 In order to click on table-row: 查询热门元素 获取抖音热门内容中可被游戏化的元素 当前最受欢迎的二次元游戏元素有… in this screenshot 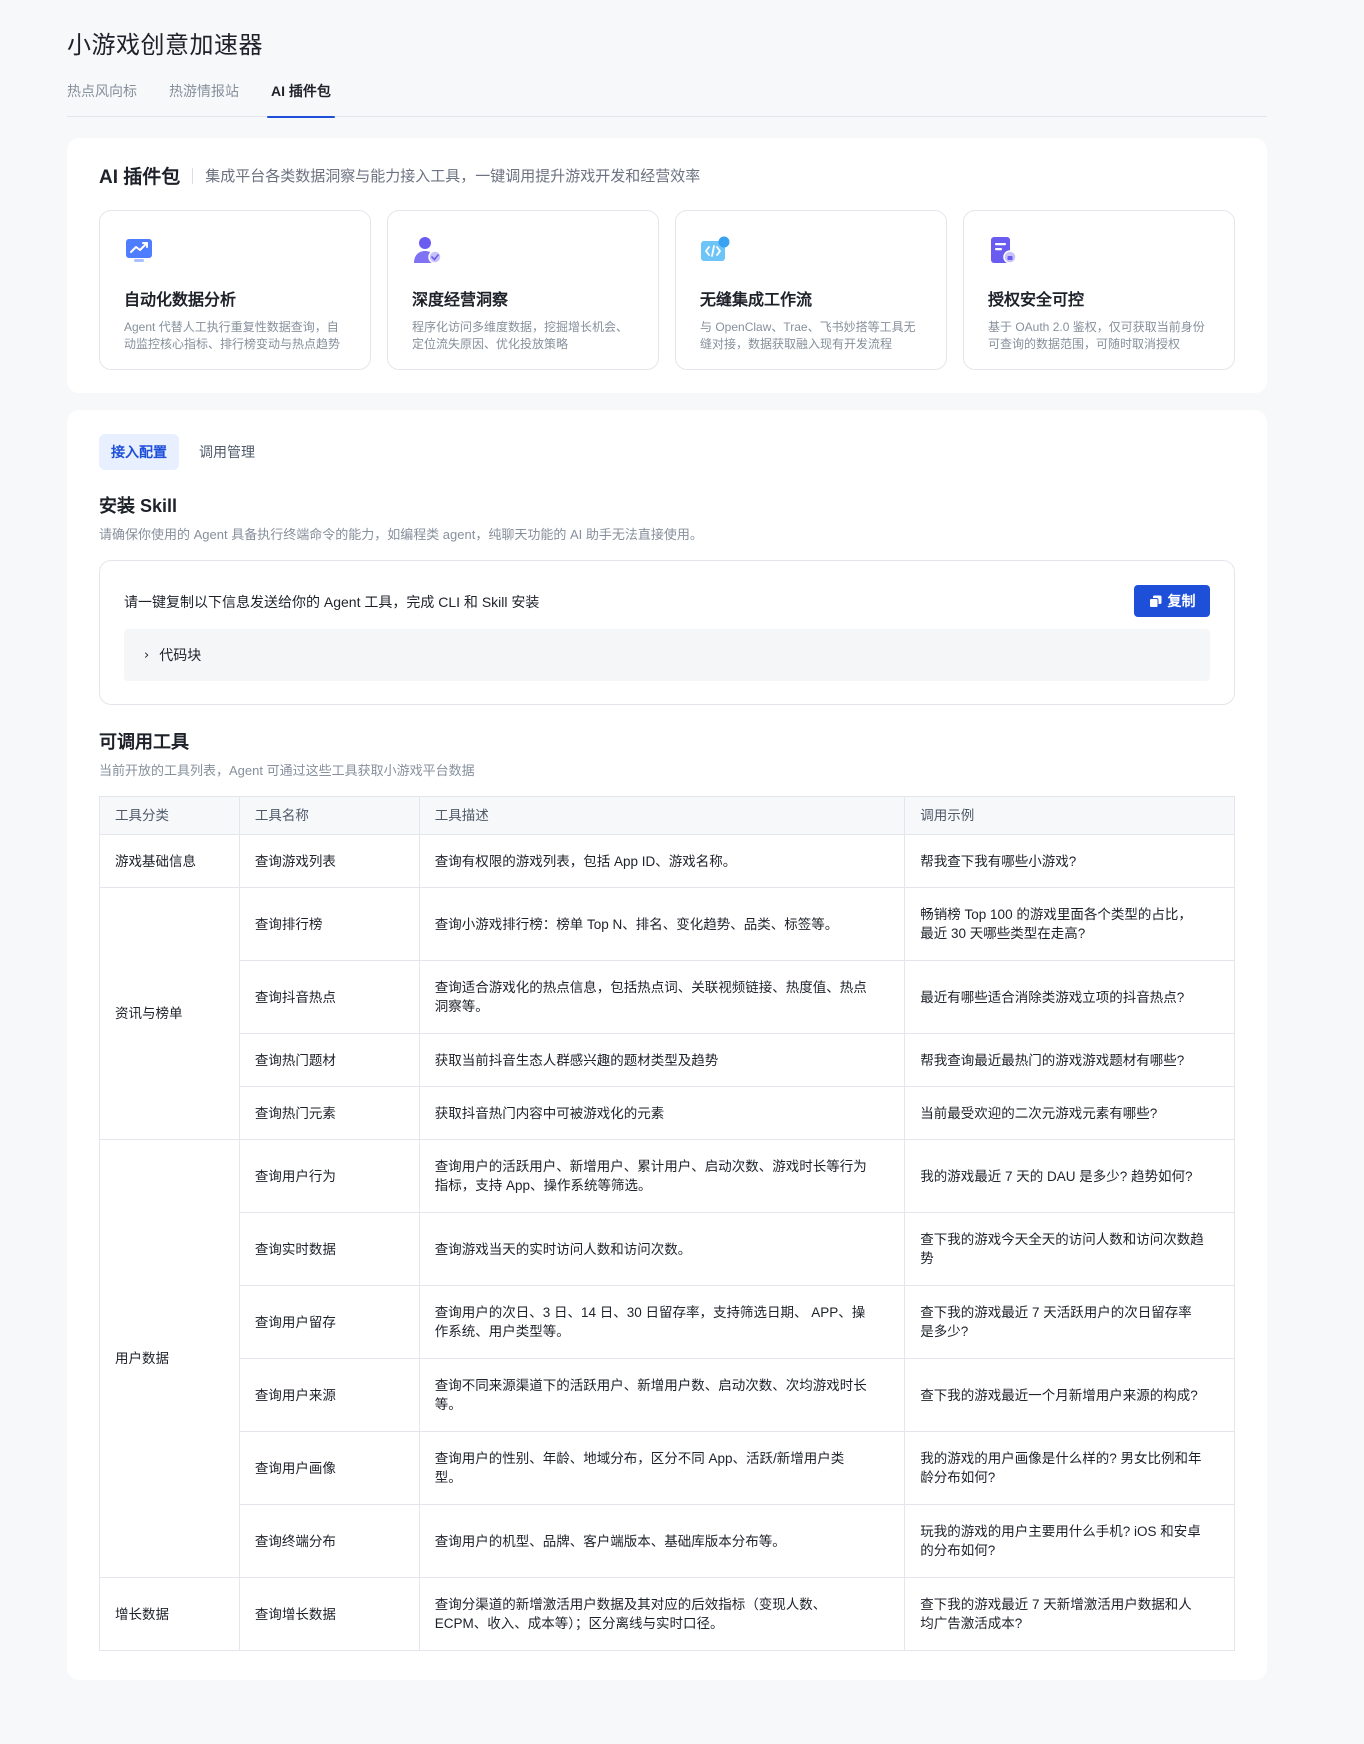, I will do `click(667, 1113)`.